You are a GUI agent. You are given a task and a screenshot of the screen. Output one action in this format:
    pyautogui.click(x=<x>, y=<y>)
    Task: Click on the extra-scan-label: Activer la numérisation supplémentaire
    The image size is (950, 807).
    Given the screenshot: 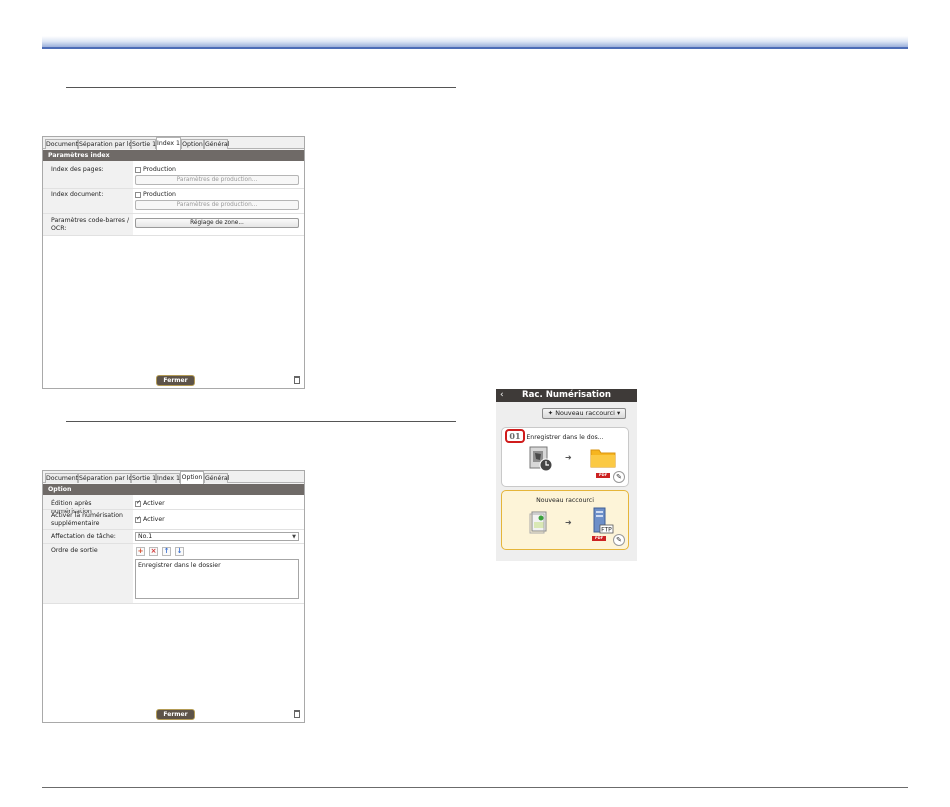 What is the action you would take?
    pyautogui.click(x=87, y=519)
    